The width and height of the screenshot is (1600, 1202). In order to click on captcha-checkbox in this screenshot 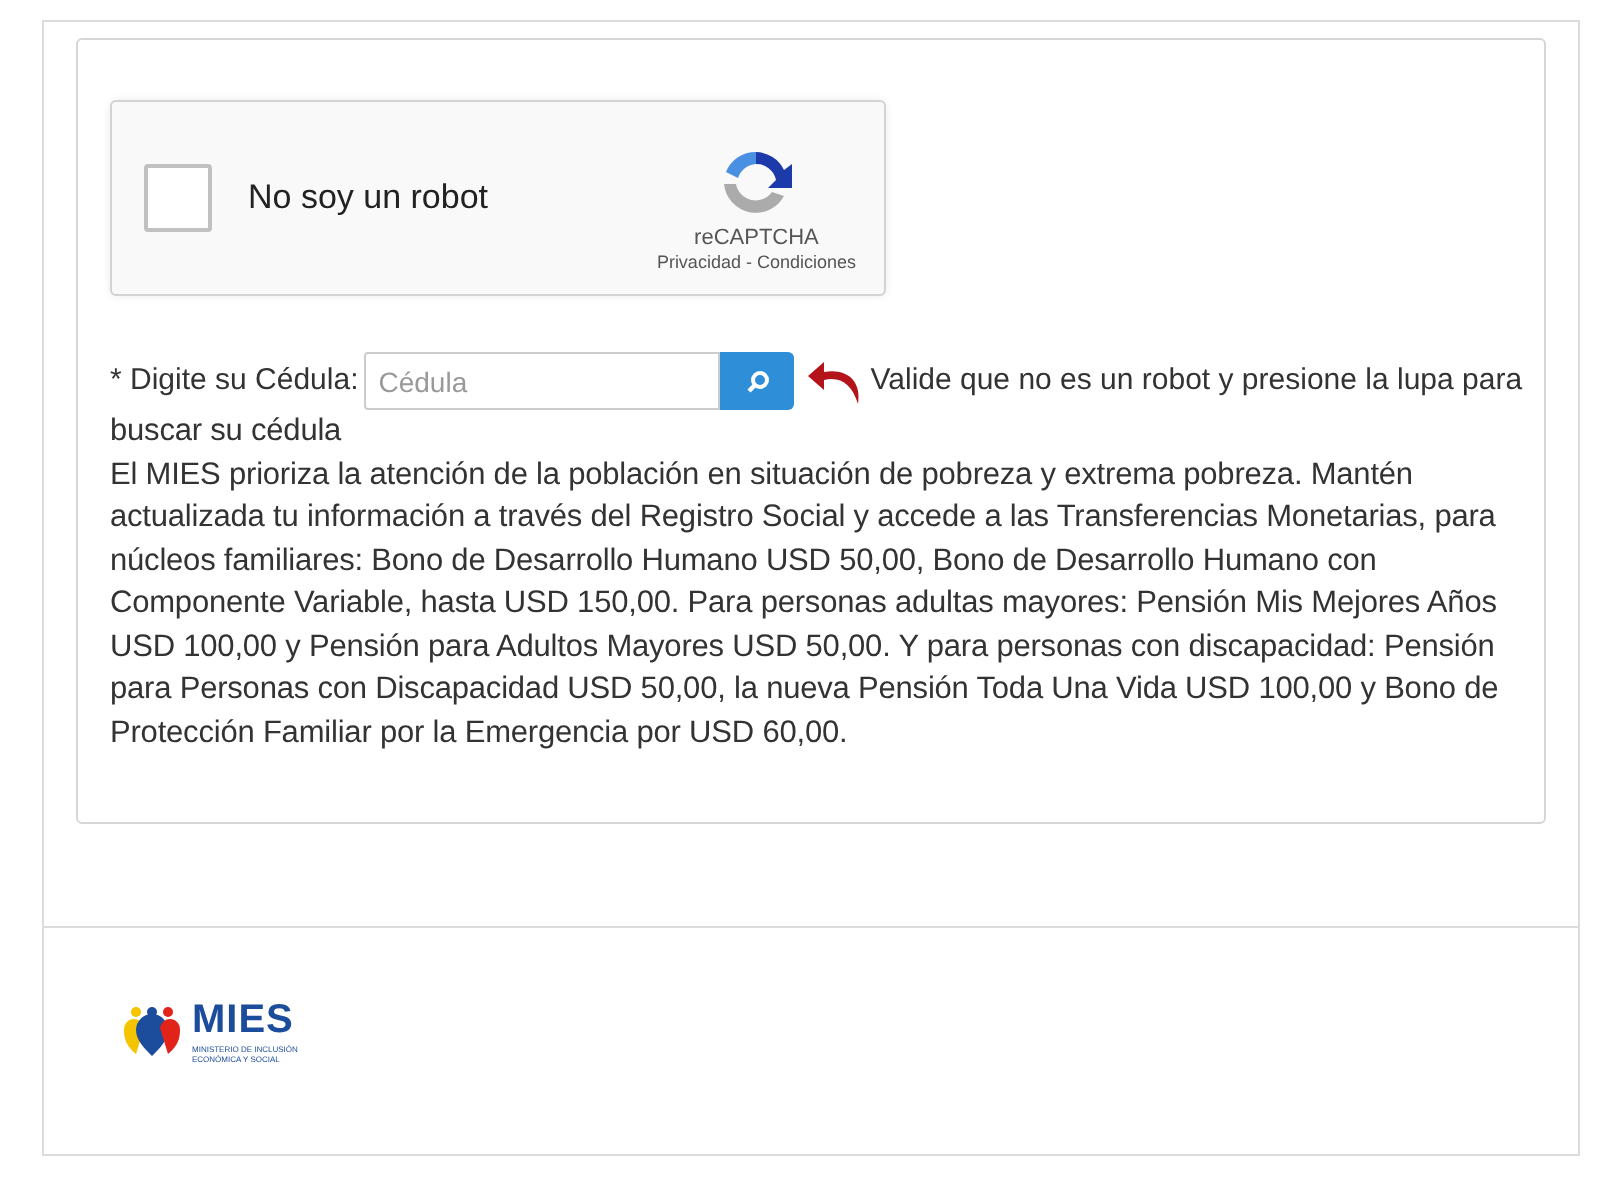, I will do `click(178, 198)`.